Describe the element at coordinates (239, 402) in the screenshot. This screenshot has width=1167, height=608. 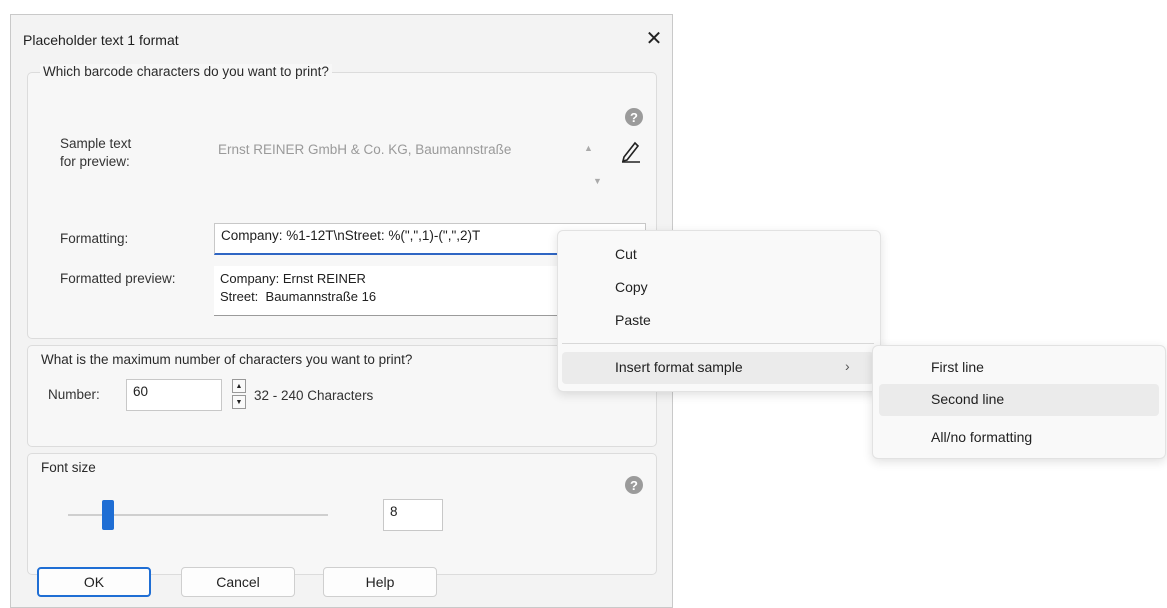
I see `spin-down-icon: ▼` at that location.